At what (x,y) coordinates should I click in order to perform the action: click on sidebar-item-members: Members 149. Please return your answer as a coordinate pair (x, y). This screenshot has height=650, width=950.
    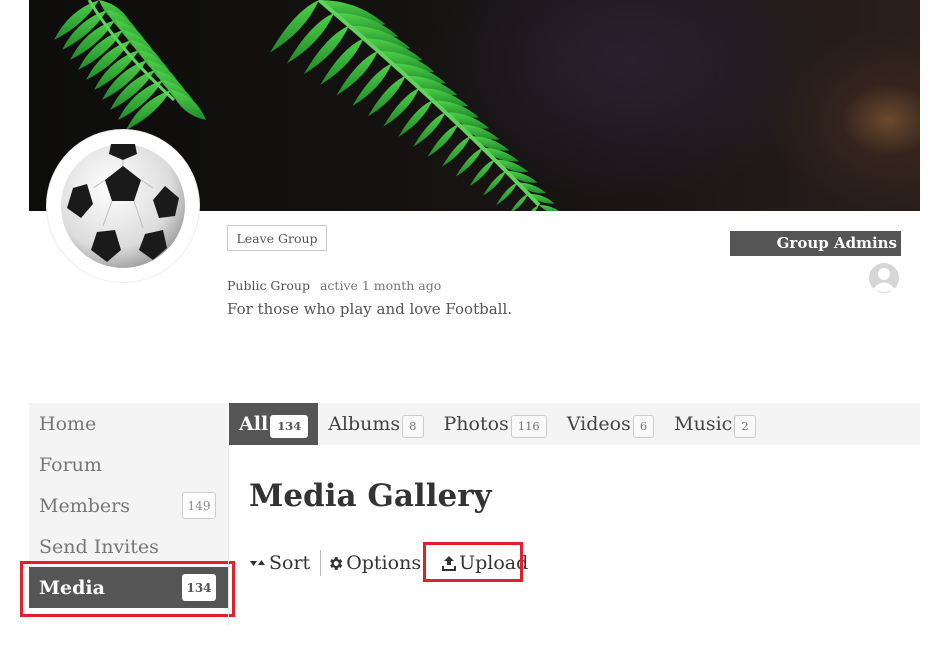
    Looking at the image, I should click on (128, 505).